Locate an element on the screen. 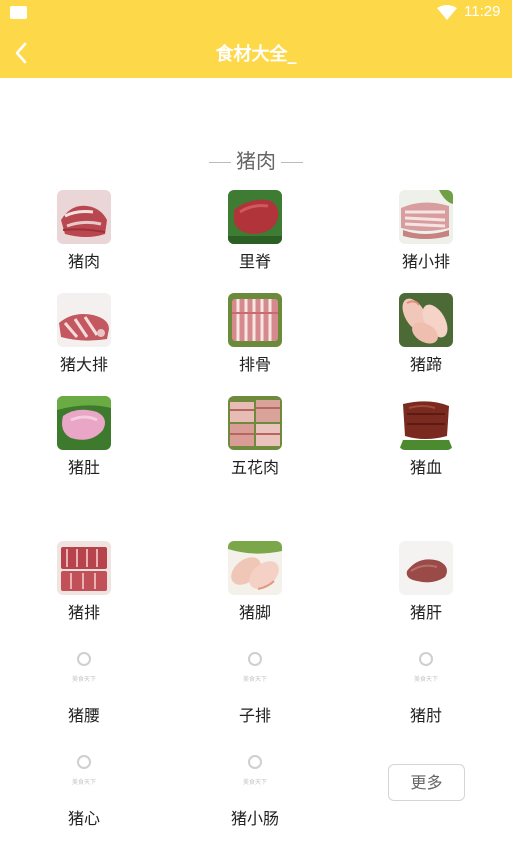 The height and width of the screenshot is (852, 512). ingredient-item-pork: 猪肉 is located at coordinates (84, 231).